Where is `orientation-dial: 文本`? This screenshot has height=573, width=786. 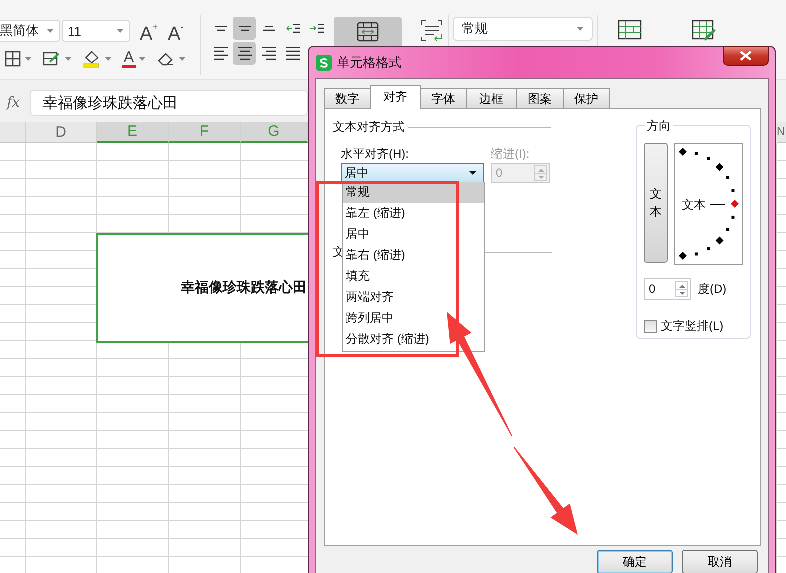 orientation-dial: 文本 is located at coordinates (708, 204).